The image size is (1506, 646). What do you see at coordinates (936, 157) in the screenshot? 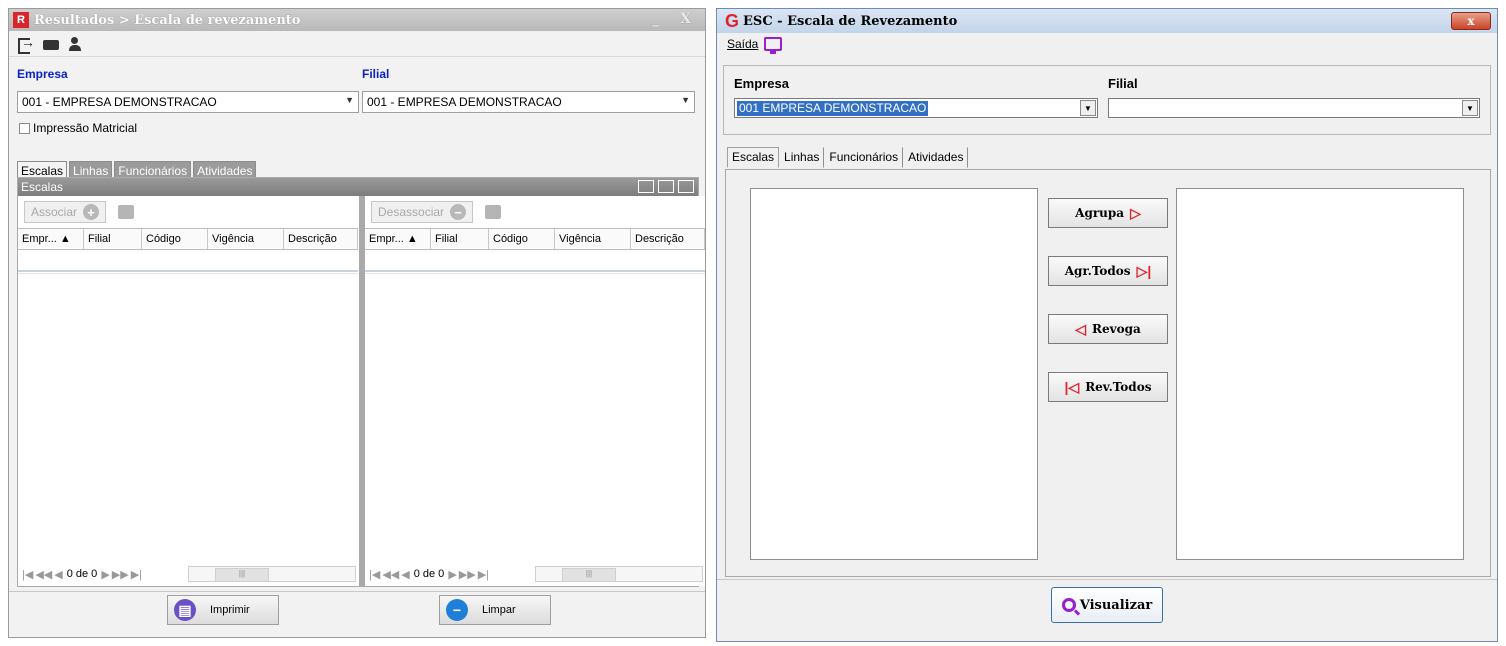
I see `tab-atividades: Atividades` at bounding box center [936, 157].